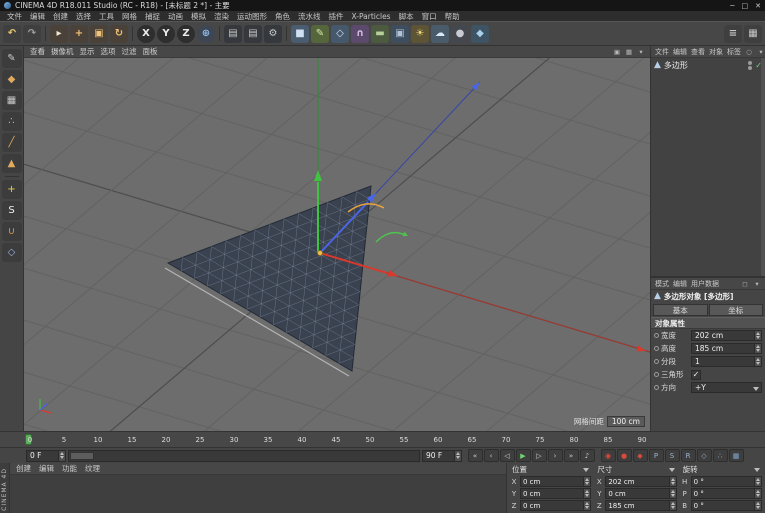 The height and width of the screenshot is (513, 765). What do you see at coordinates (640, 455) in the screenshot?
I see `keyframe-selection-button: ◆` at bounding box center [640, 455].